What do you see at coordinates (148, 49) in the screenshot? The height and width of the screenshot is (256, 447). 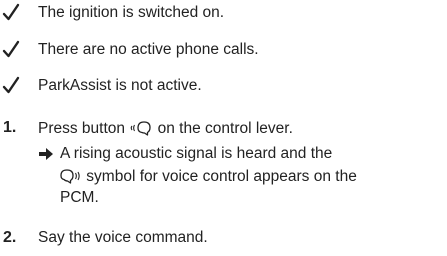 I see `requirement-text: There are no active phone calls.` at bounding box center [148, 49].